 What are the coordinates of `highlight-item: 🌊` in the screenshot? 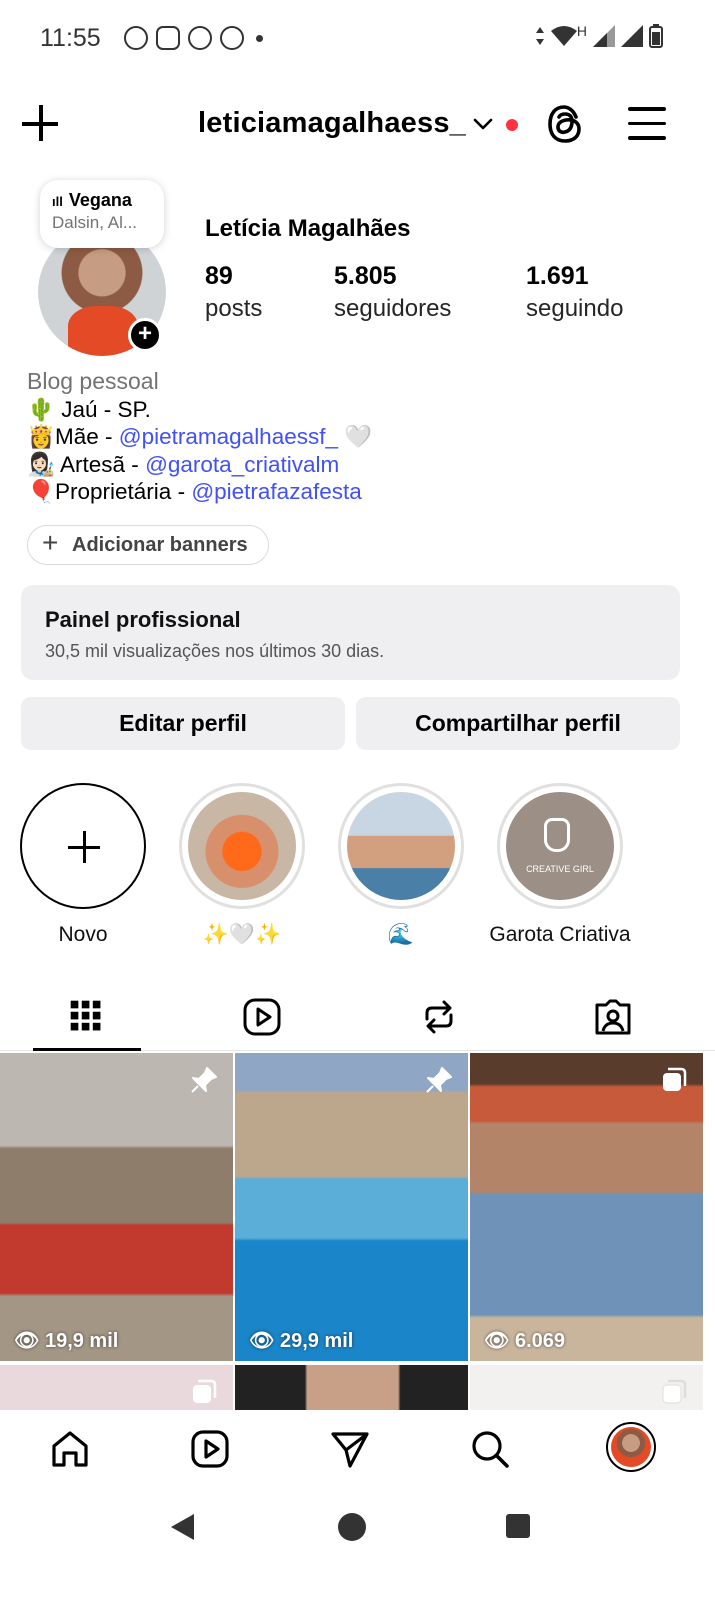 It's located at (401, 865).